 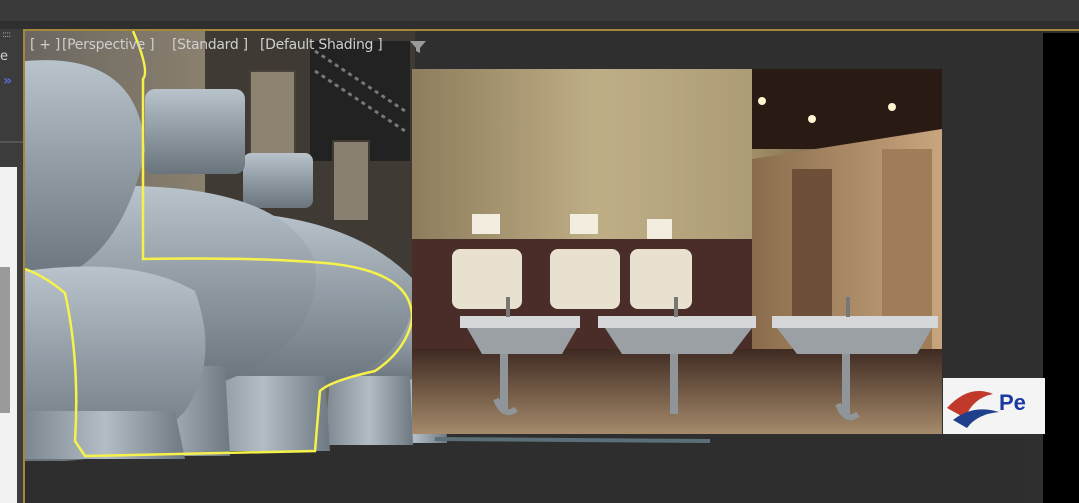 I want to click on panel-divider, so click(x=11, y=142).